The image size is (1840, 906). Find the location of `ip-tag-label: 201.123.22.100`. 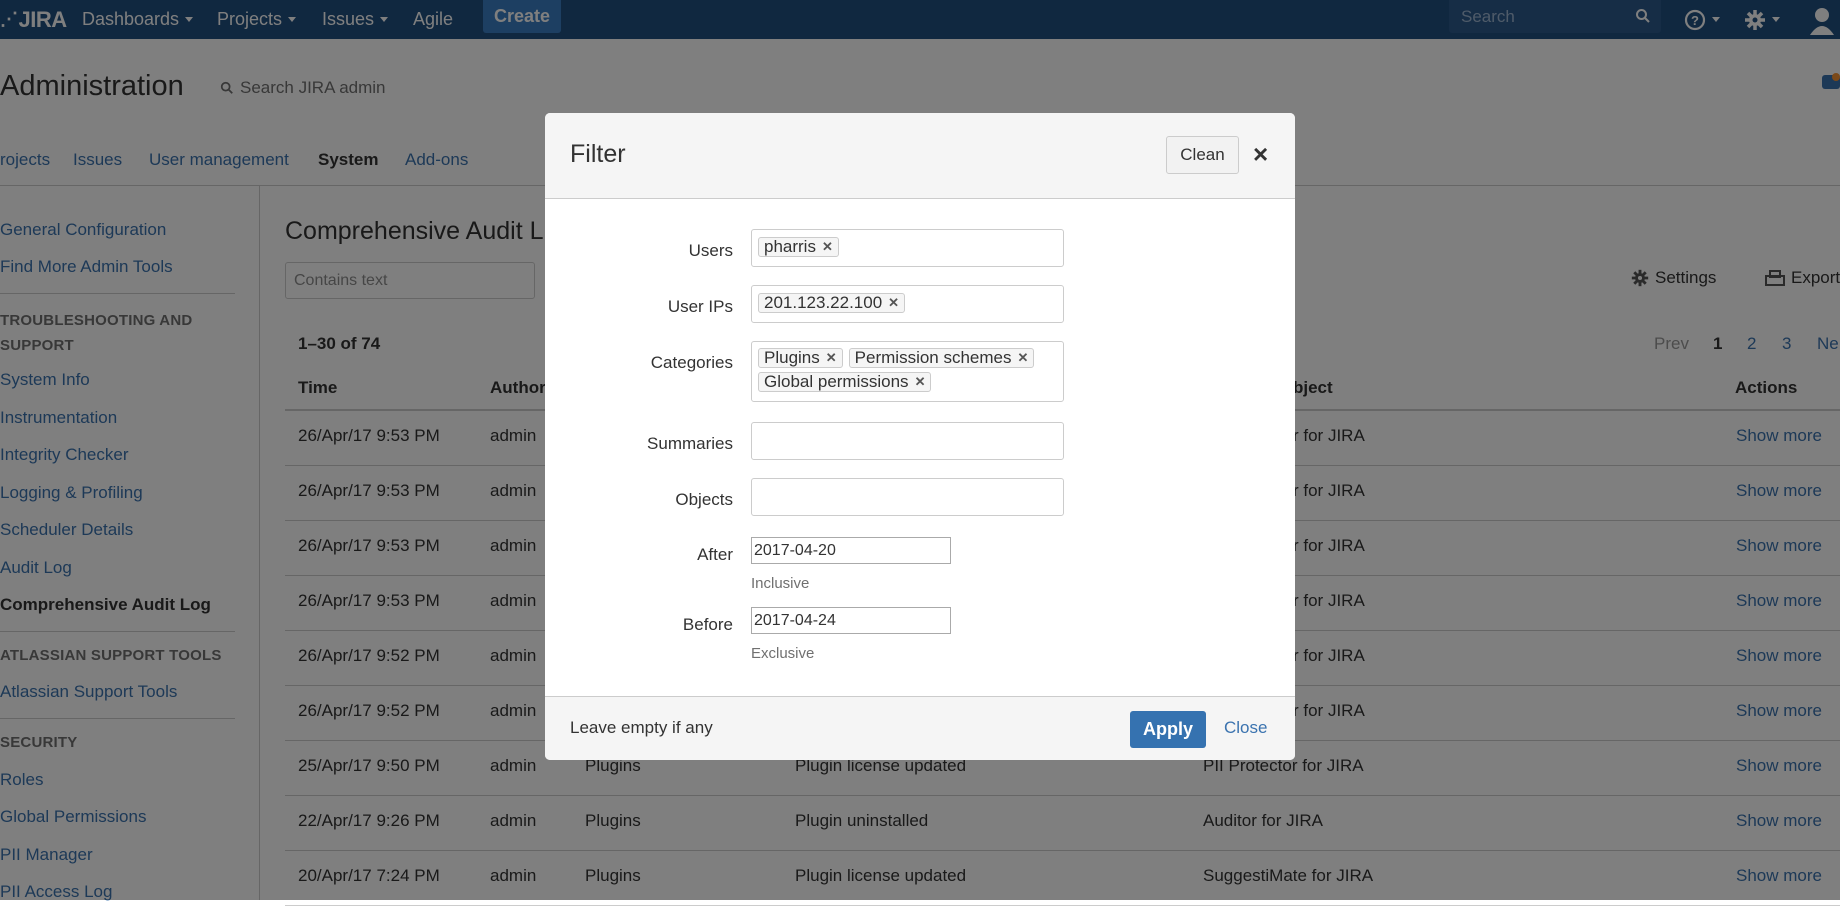

ip-tag-label: 201.123.22.100 is located at coordinates (823, 302).